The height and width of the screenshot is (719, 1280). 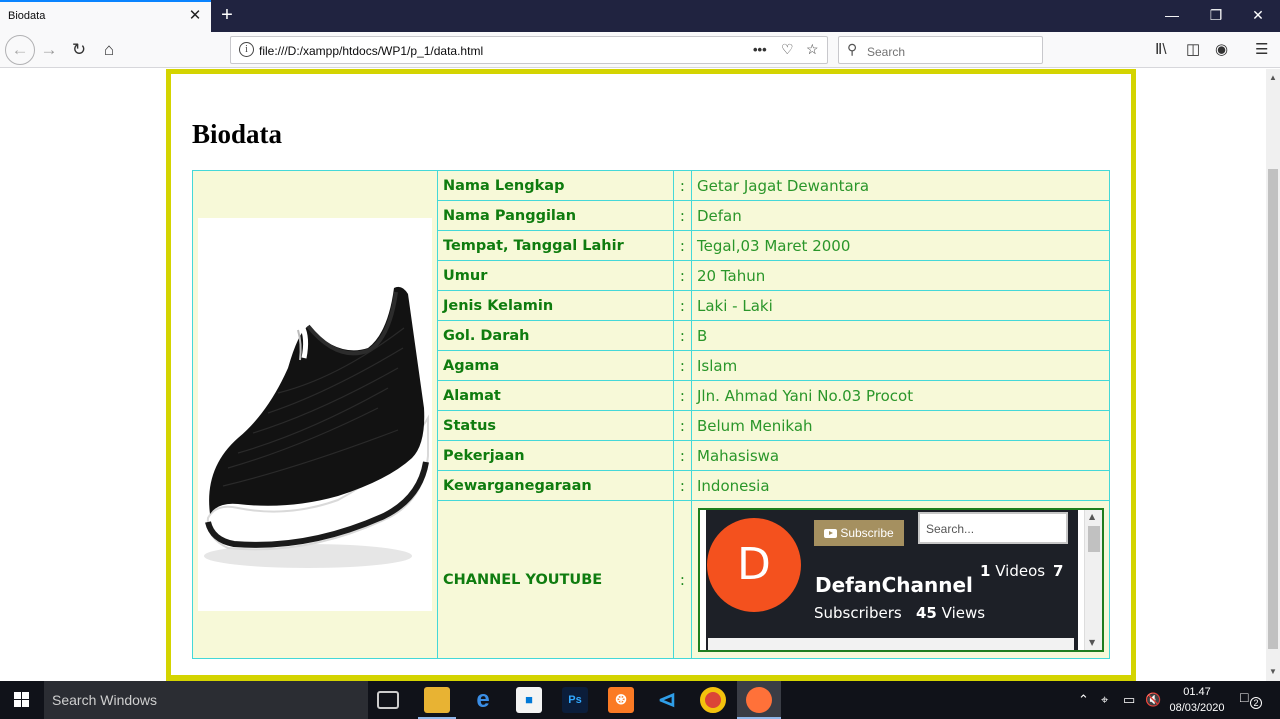 What do you see at coordinates (1161, 49) in the screenshot?
I see `library-icon: Ⅱ\` at bounding box center [1161, 49].